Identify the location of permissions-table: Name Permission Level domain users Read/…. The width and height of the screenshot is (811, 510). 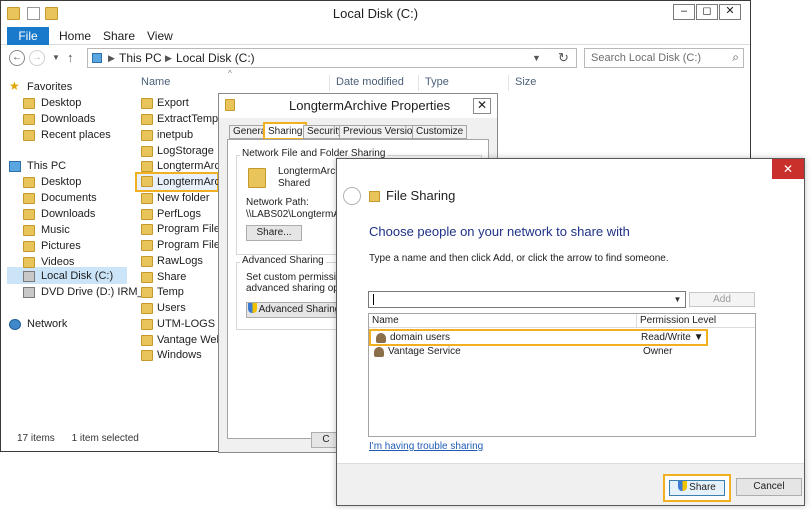
(562, 375).